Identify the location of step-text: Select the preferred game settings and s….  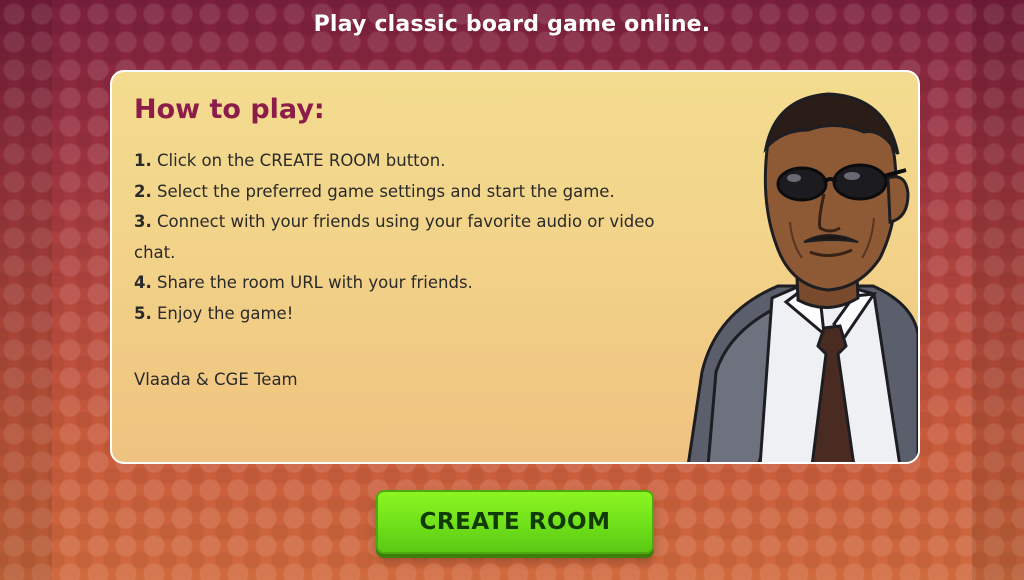
(386, 191).